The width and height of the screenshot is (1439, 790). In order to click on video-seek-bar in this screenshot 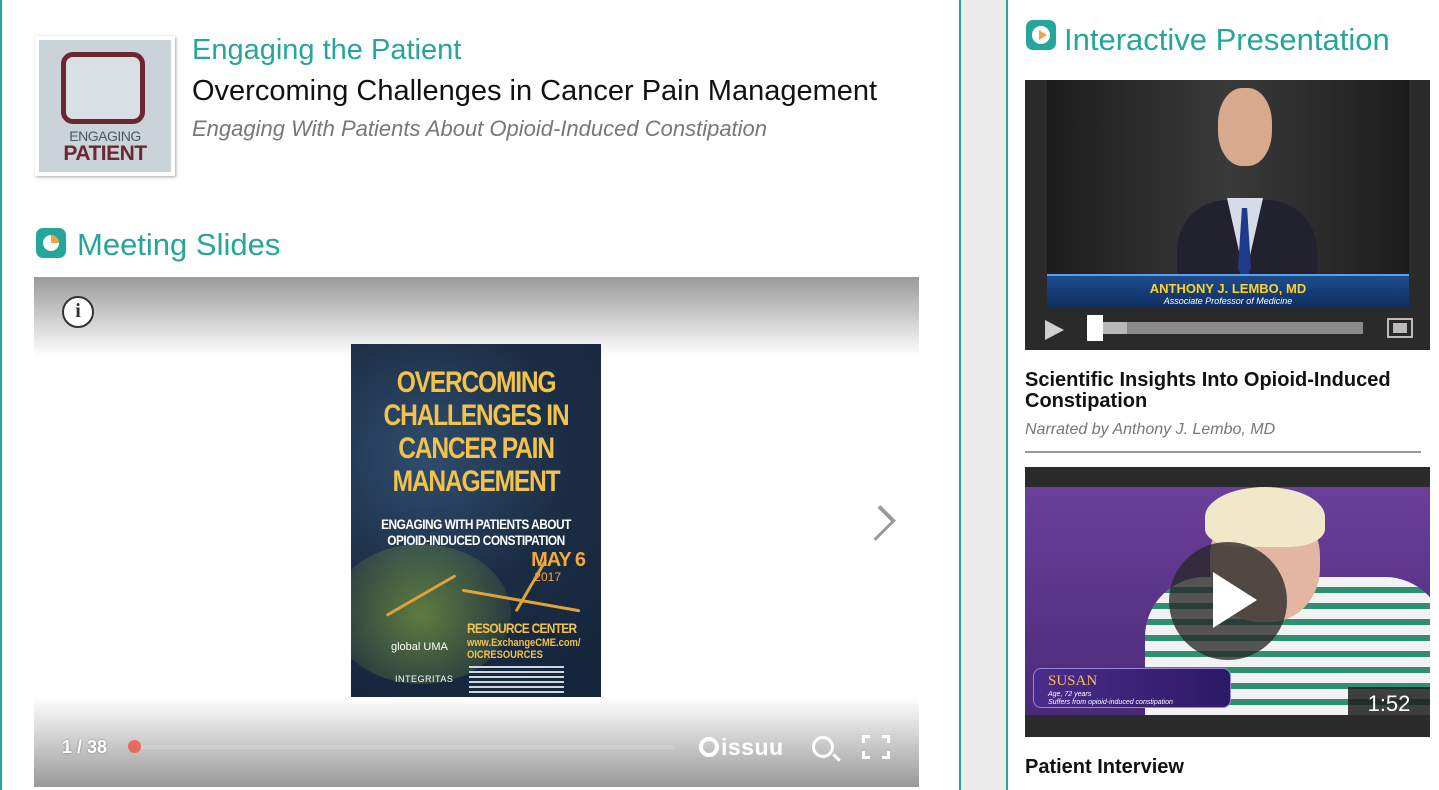, I will do `click(1225, 328)`.